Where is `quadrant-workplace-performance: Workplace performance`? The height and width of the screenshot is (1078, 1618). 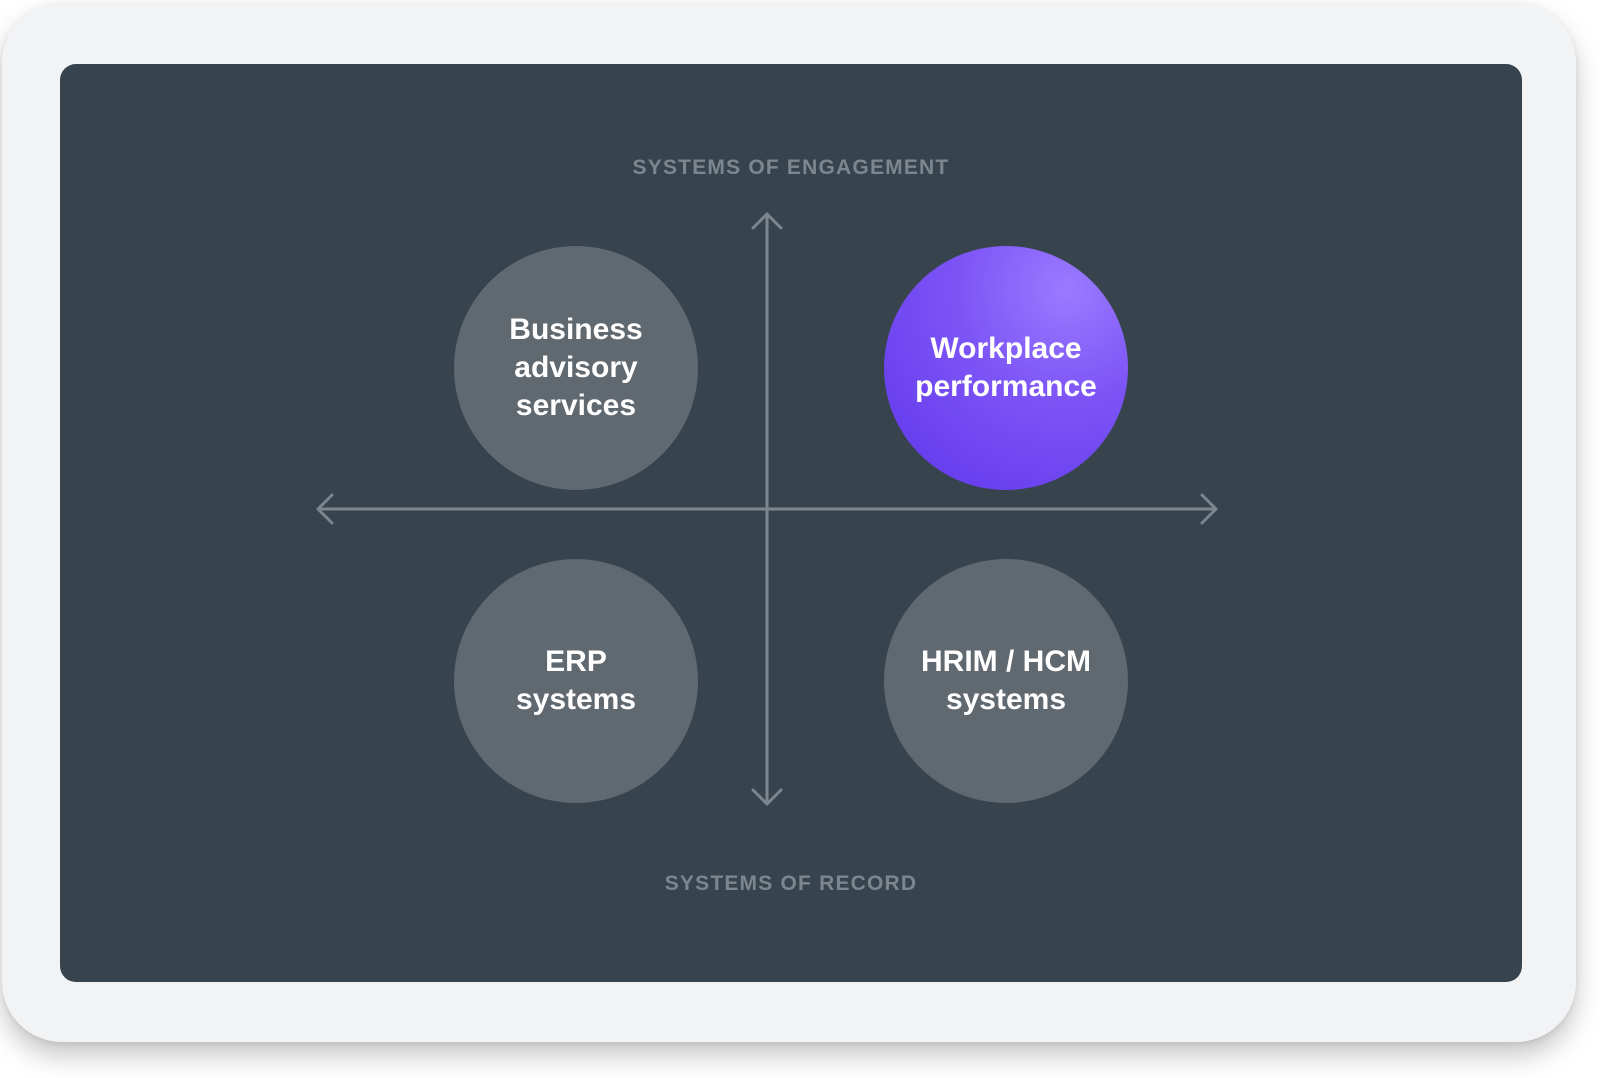
quadrant-workplace-performance: Workplace performance is located at coordinates (1006, 368).